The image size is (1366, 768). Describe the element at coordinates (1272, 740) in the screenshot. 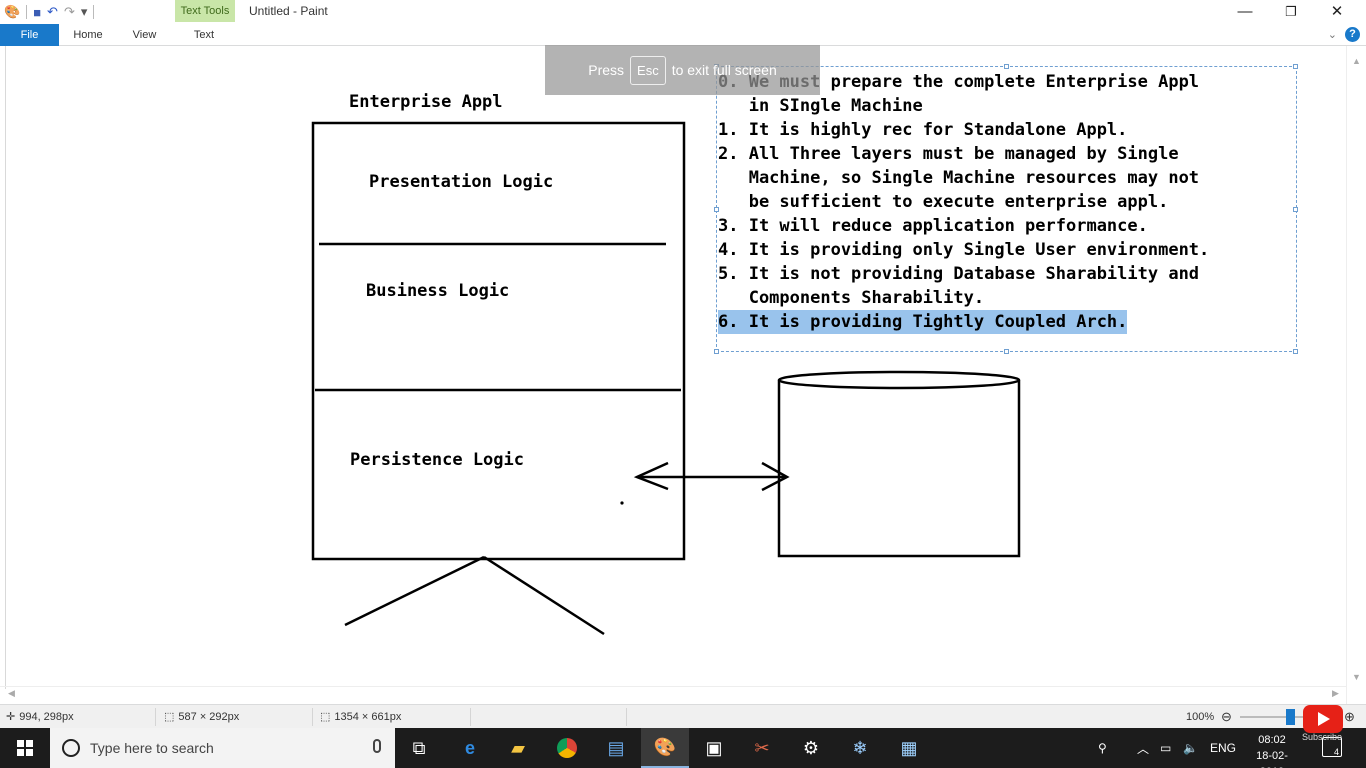

I see `clock-time: 08:02` at that location.